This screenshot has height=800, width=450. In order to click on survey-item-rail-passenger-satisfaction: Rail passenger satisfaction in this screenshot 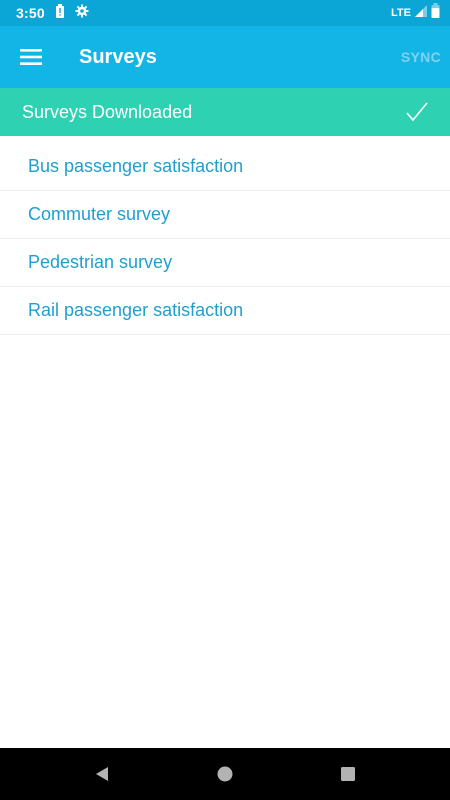, I will do `click(225, 311)`.